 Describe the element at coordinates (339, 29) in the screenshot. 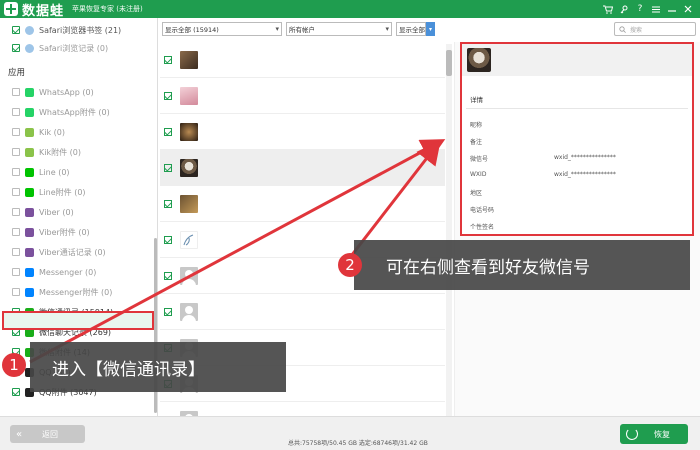

I see `account-filter-dropdown: 所有帐户 ▾` at that location.